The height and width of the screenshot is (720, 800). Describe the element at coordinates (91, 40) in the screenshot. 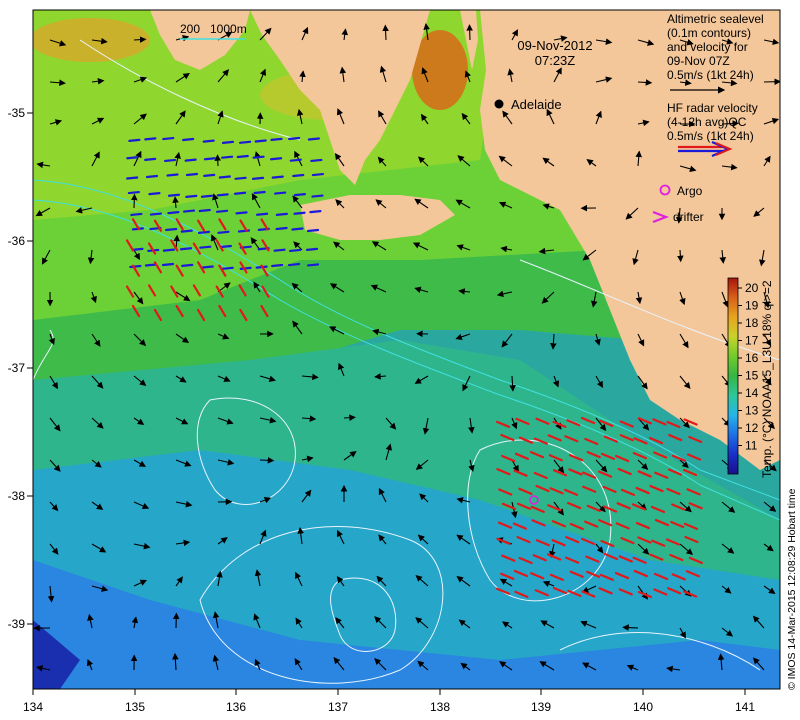

I see `sst-warm-patch` at that location.